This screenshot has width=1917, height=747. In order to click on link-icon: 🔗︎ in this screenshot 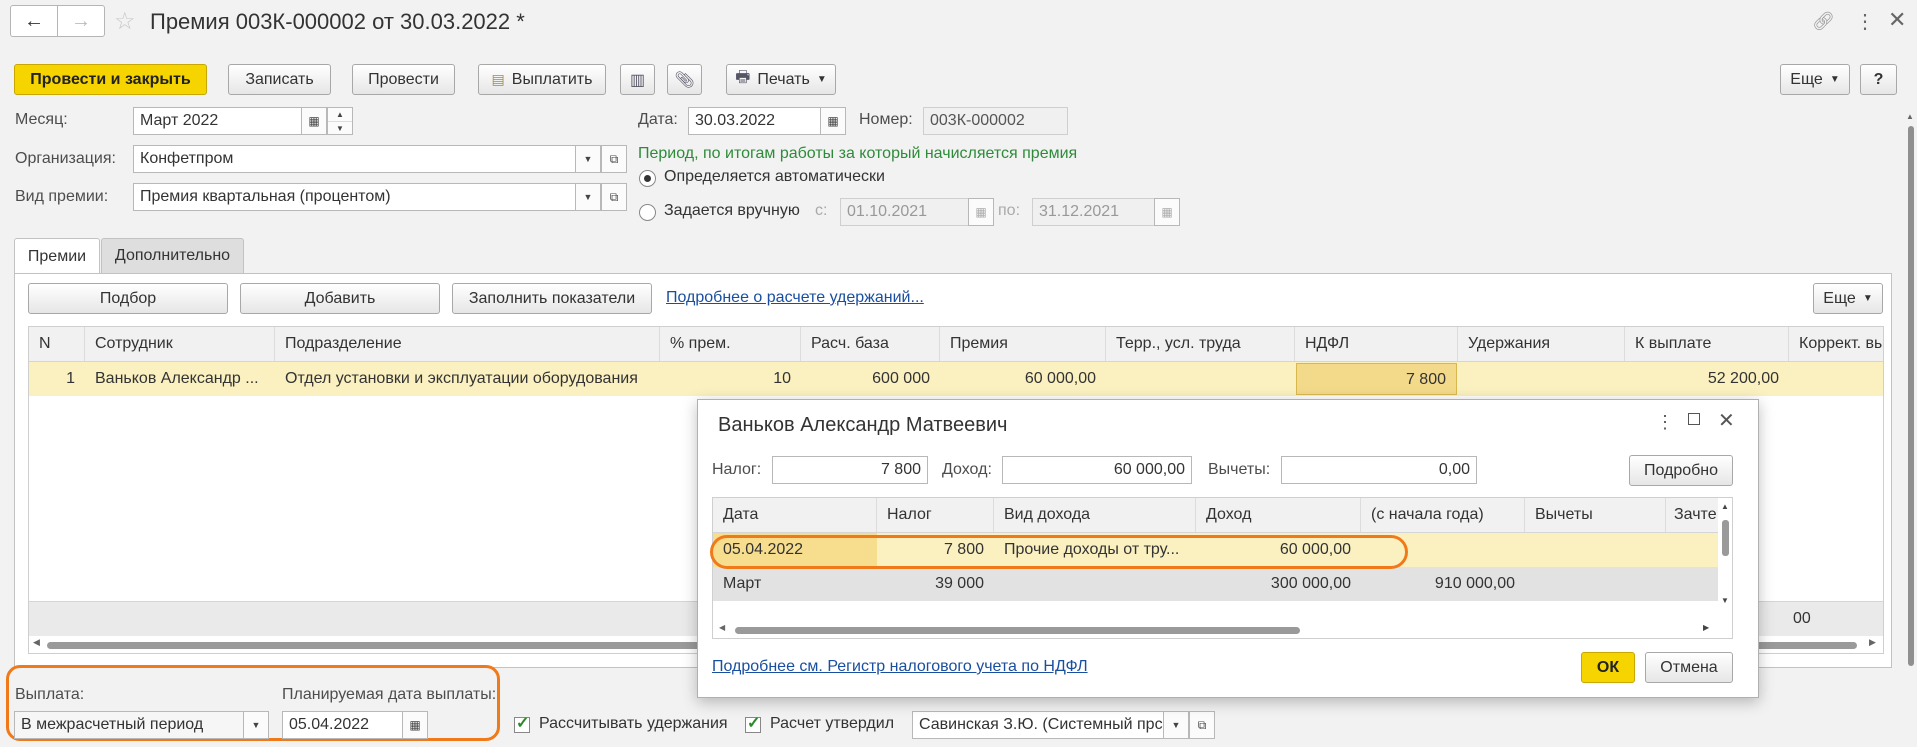, I will do `click(1823, 21)`.